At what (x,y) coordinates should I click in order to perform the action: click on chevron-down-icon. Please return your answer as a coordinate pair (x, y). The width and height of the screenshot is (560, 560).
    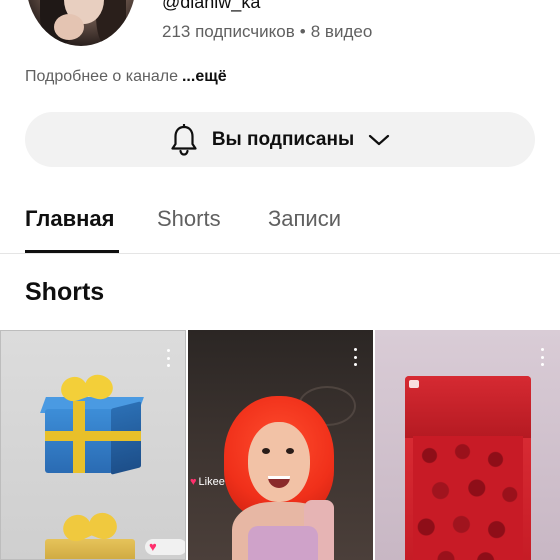
    Looking at the image, I should click on (379, 140).